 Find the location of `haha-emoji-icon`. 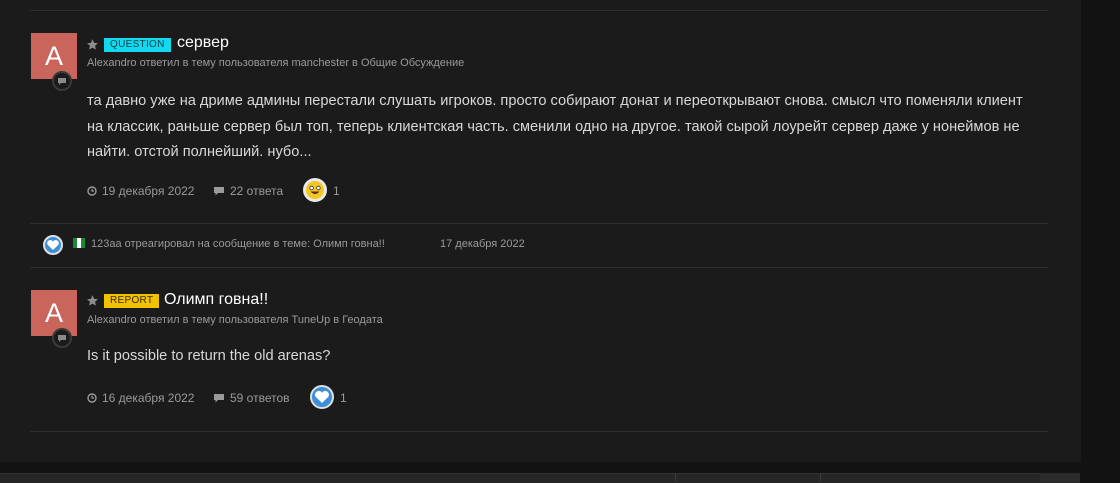

haha-emoji-icon is located at coordinates (315, 190).